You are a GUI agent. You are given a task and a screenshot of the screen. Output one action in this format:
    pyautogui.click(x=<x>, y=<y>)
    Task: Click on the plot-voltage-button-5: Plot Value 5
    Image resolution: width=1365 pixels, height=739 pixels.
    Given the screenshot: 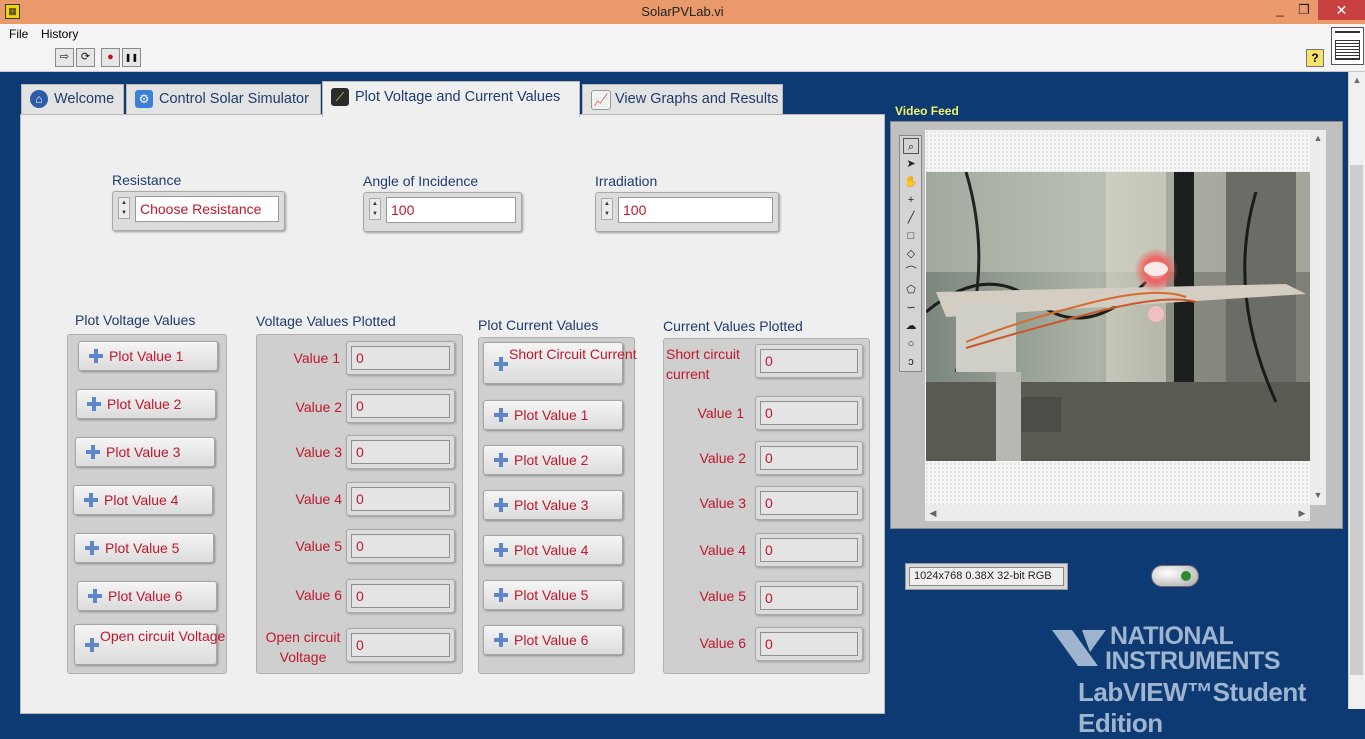 What is the action you would take?
    pyautogui.click(x=144, y=548)
    